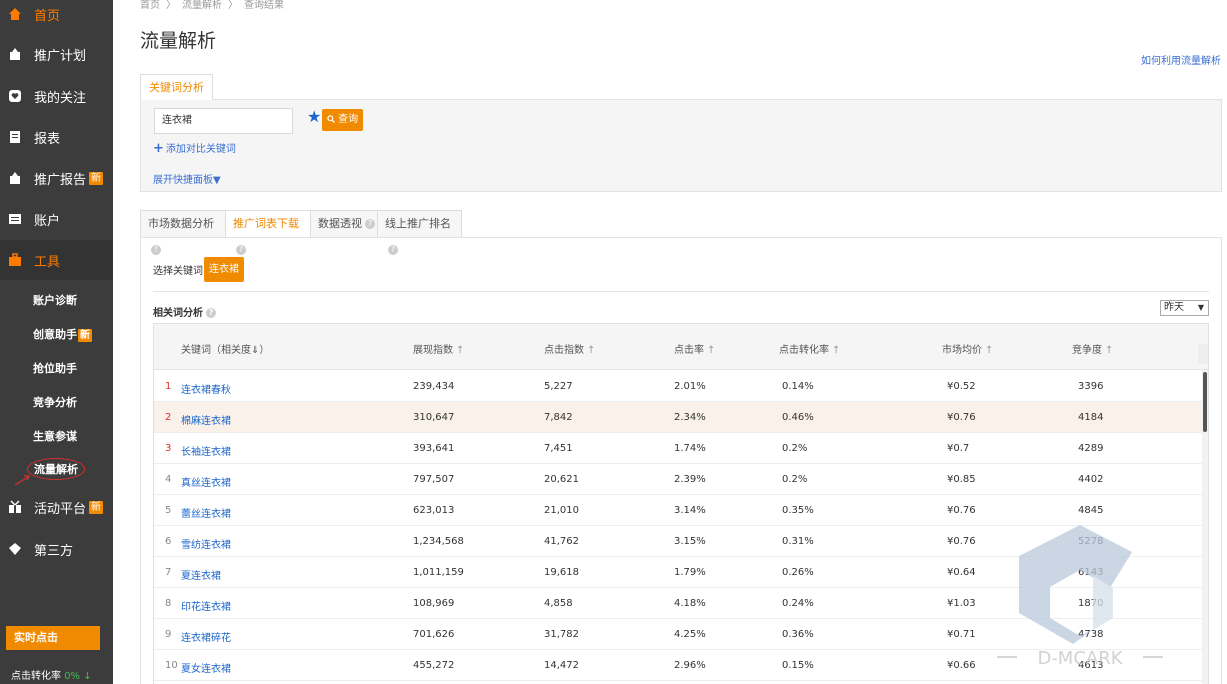 The width and height of the screenshot is (1227, 684). Describe the element at coordinates (60, 56) in the screenshot. I see `sidebar-item-label: 推广计划` at that location.